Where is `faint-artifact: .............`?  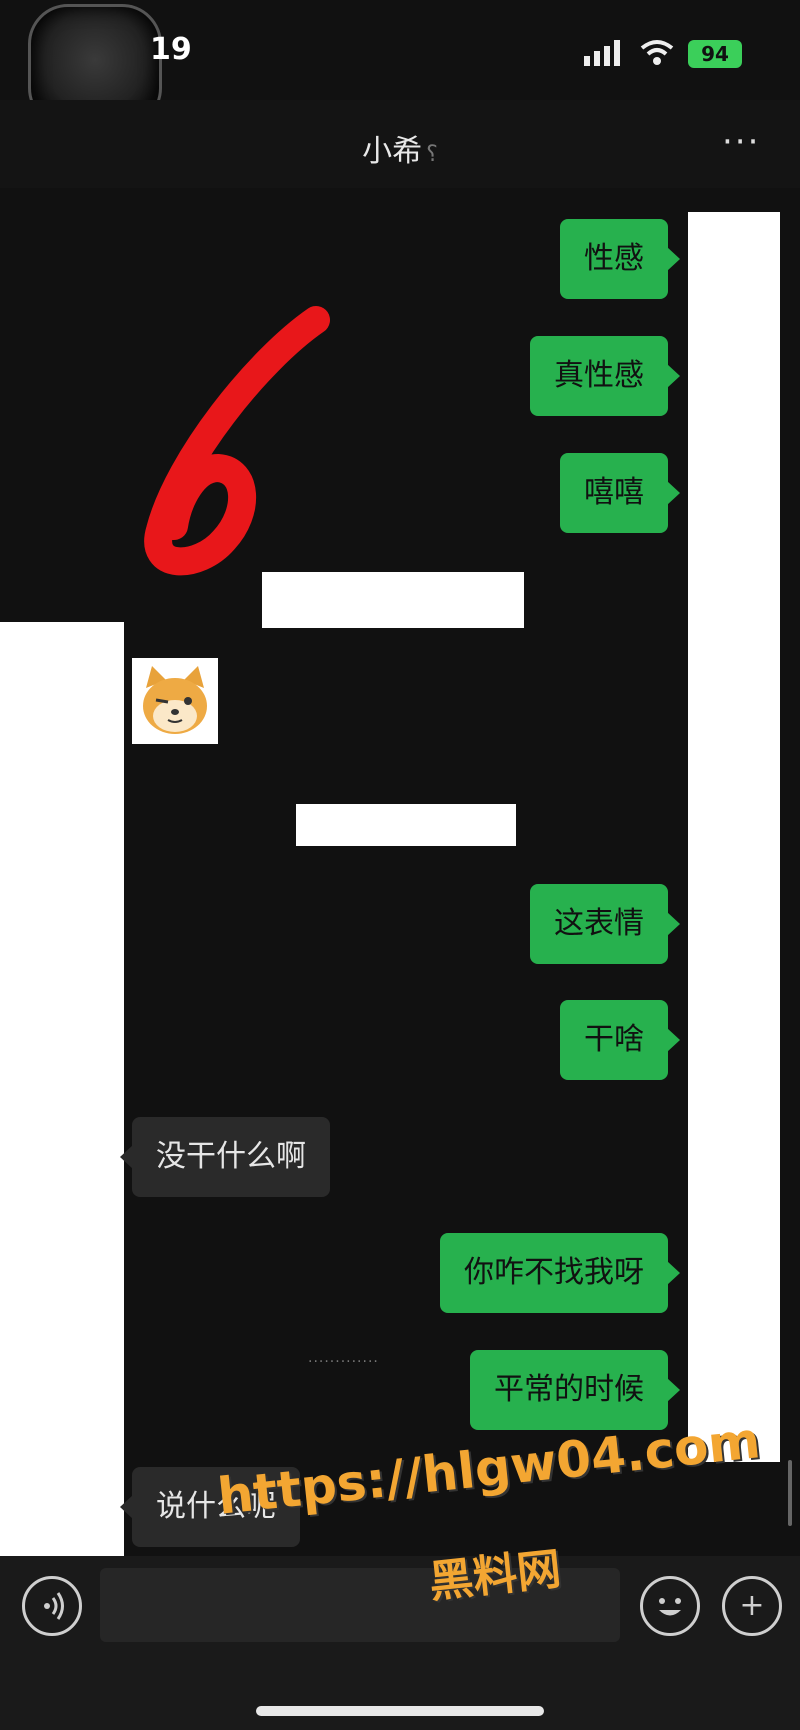 faint-artifact: ............. is located at coordinates (343, 1358).